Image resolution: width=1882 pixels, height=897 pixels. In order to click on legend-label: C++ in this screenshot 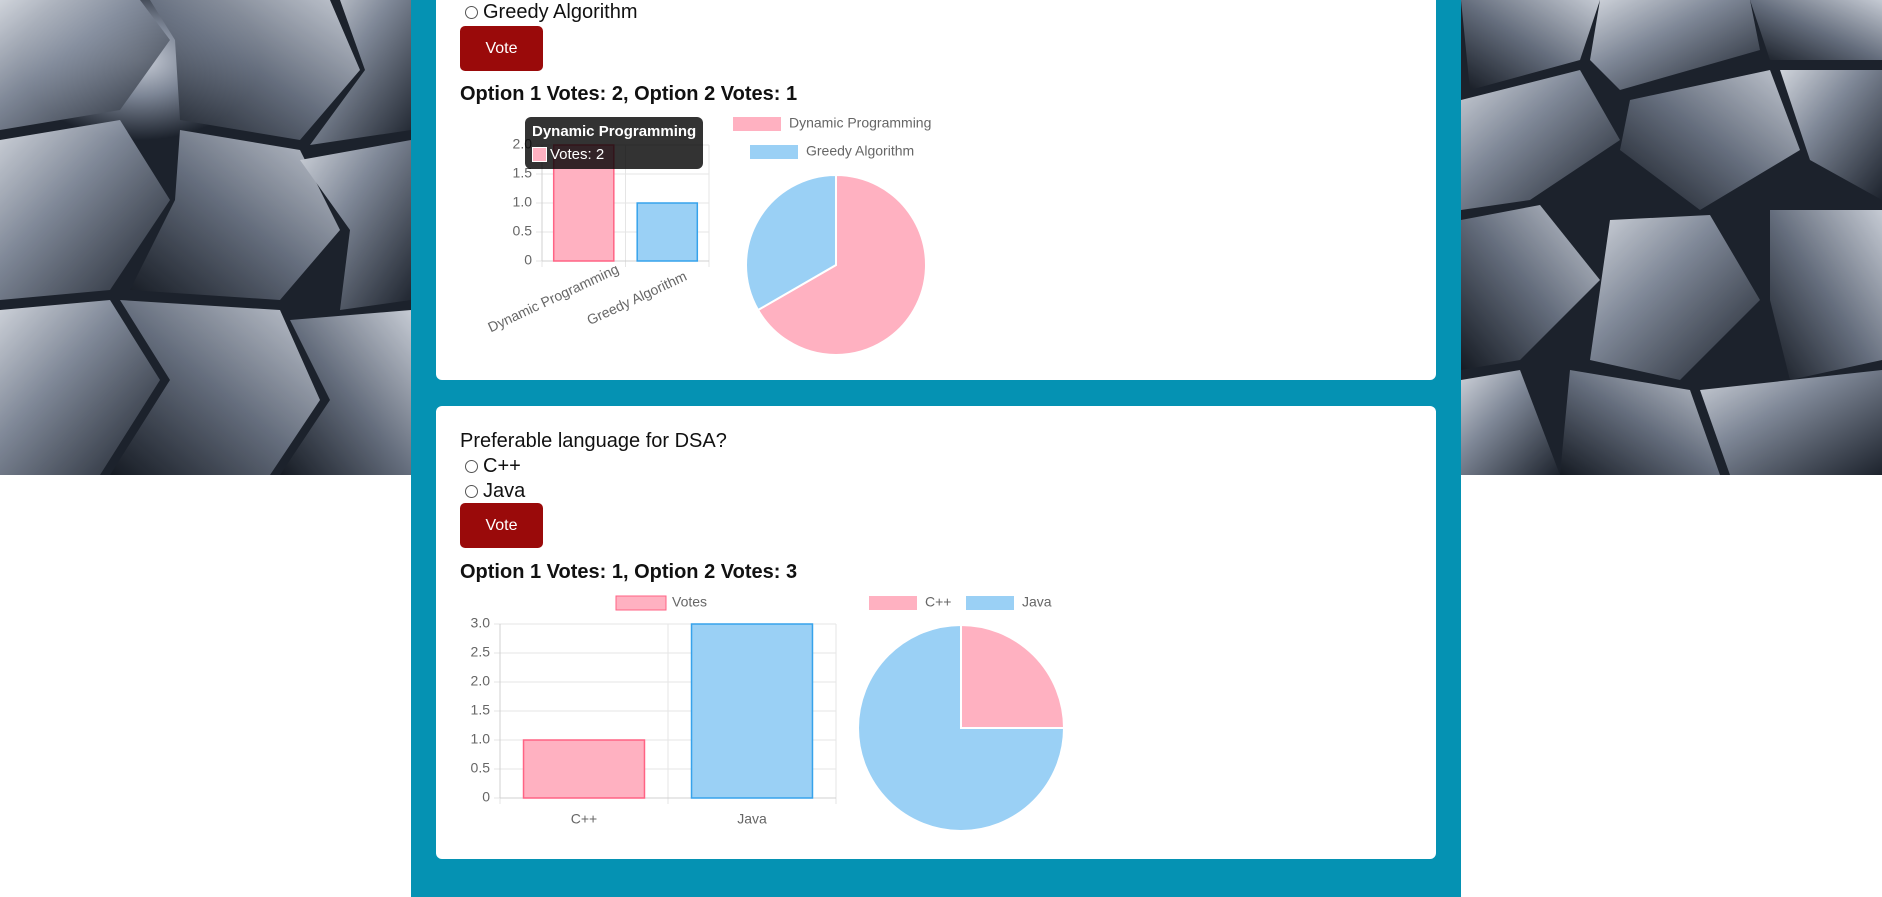, I will do `click(938, 602)`.